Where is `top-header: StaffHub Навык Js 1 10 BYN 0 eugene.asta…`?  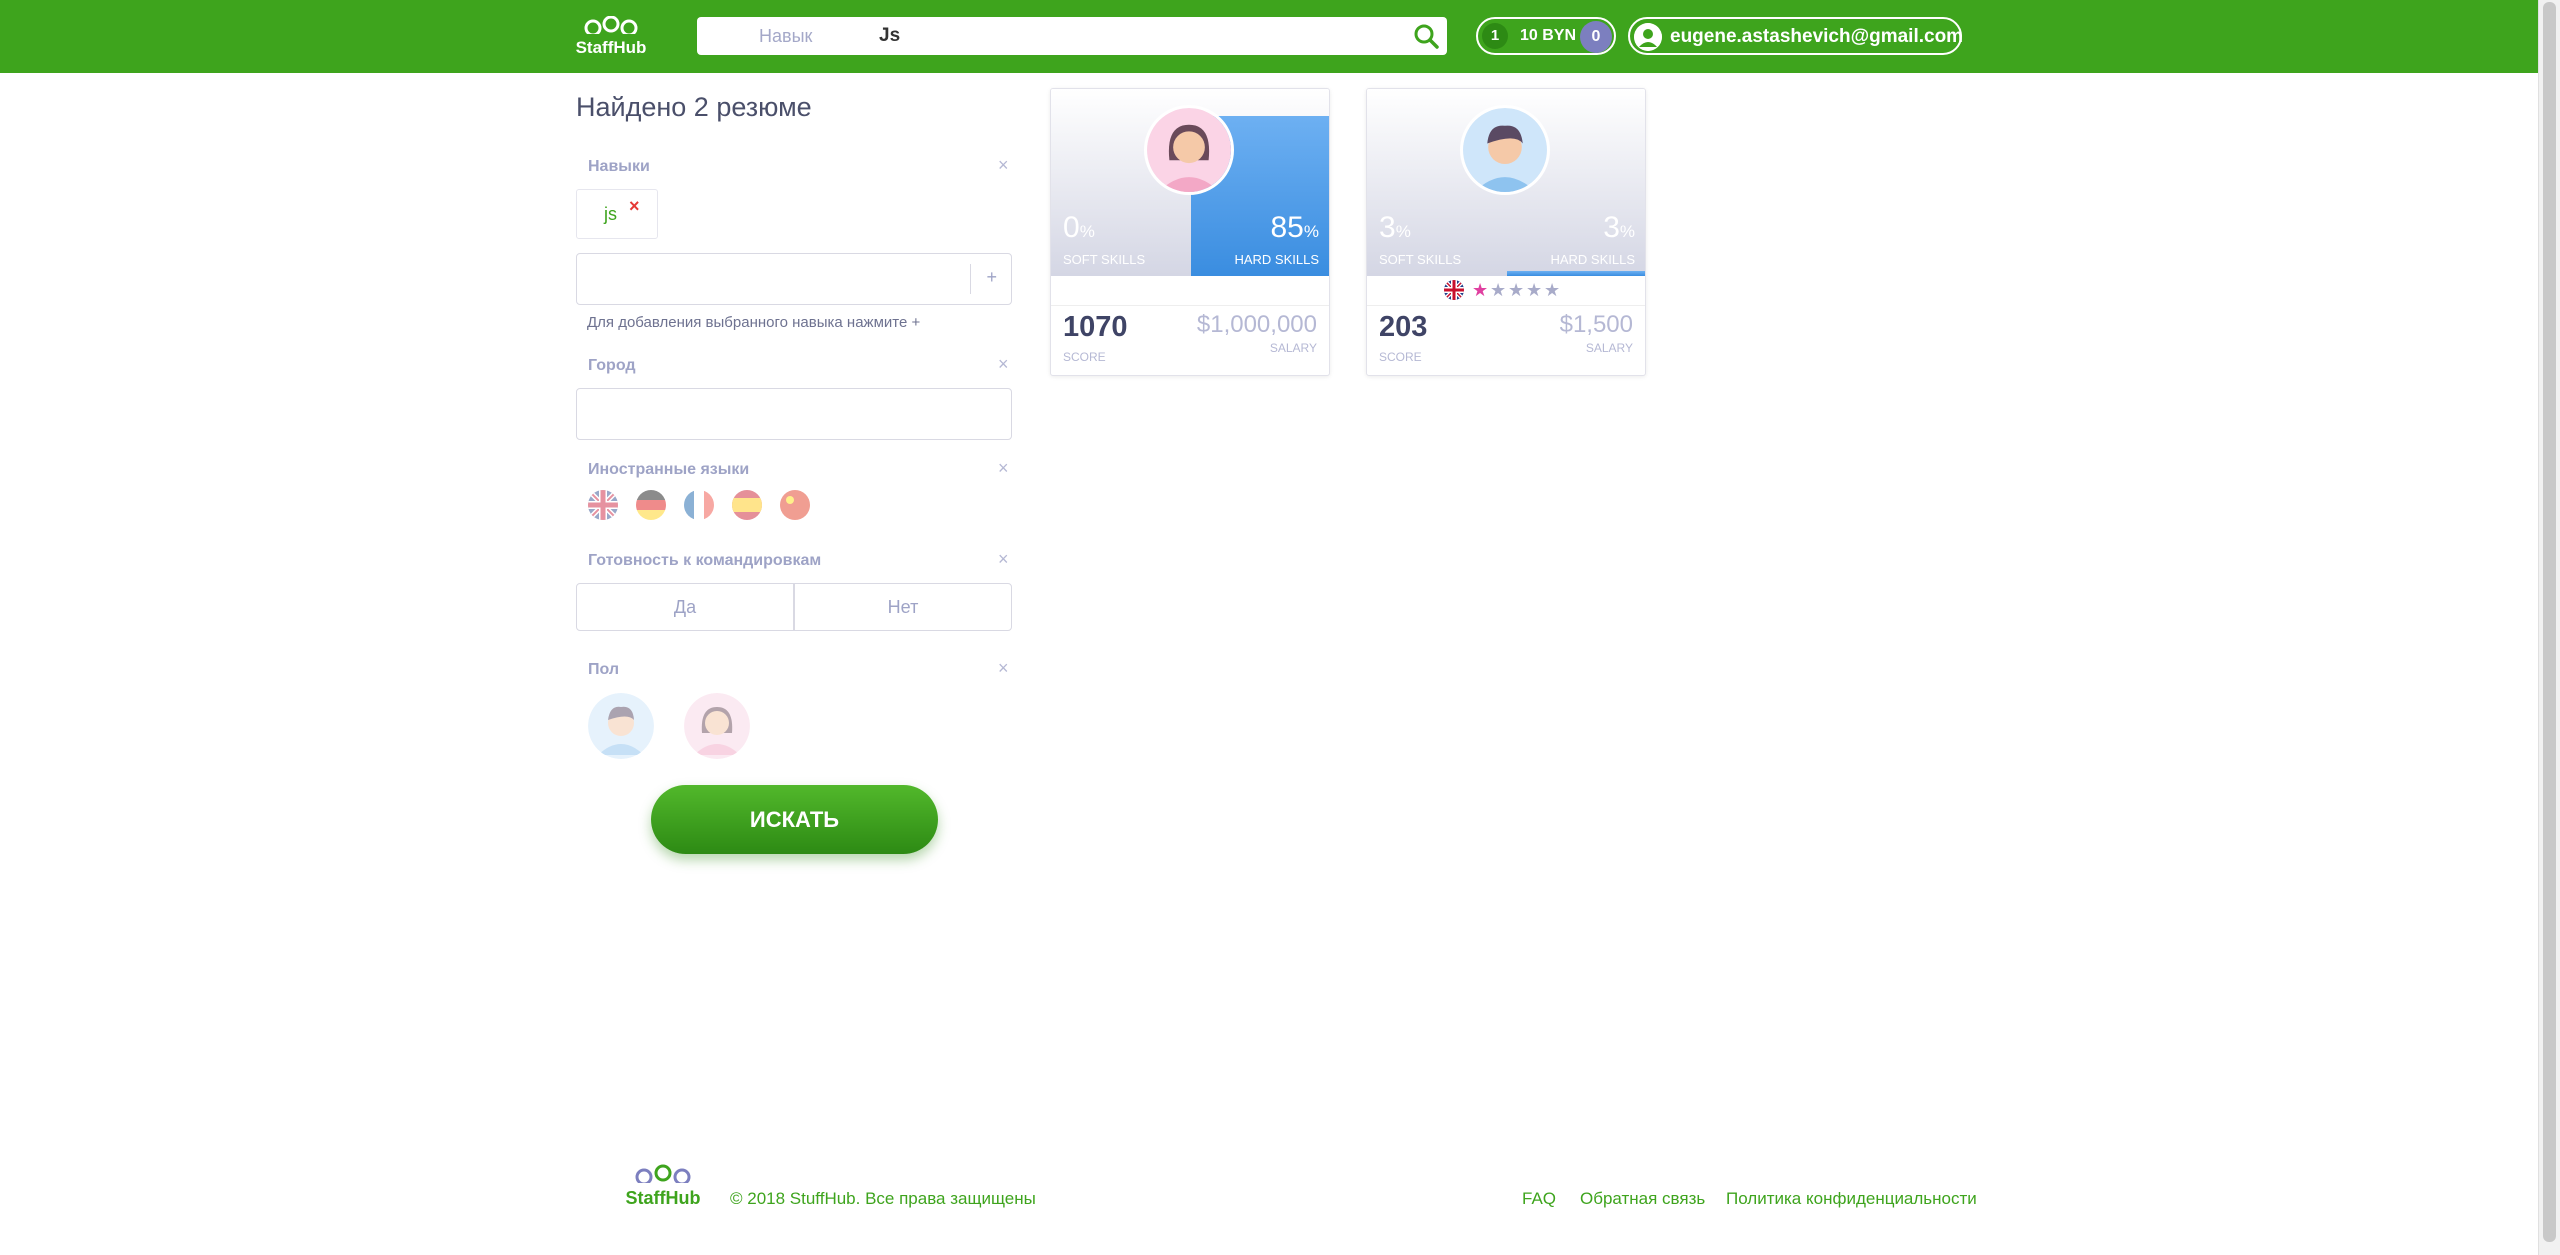
top-header: StaffHub Навык Js 1 10 BYN 0 eugene.asta… is located at coordinates (1269, 36).